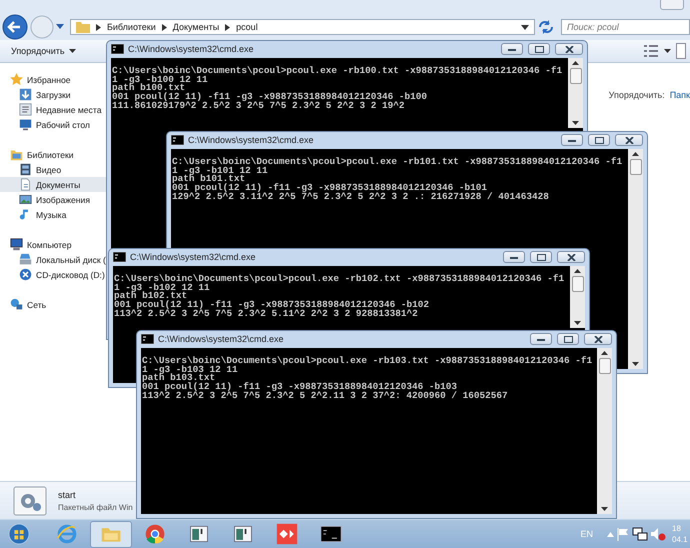  What do you see at coordinates (25, 184) in the screenshot?
I see `document-icon` at bounding box center [25, 184].